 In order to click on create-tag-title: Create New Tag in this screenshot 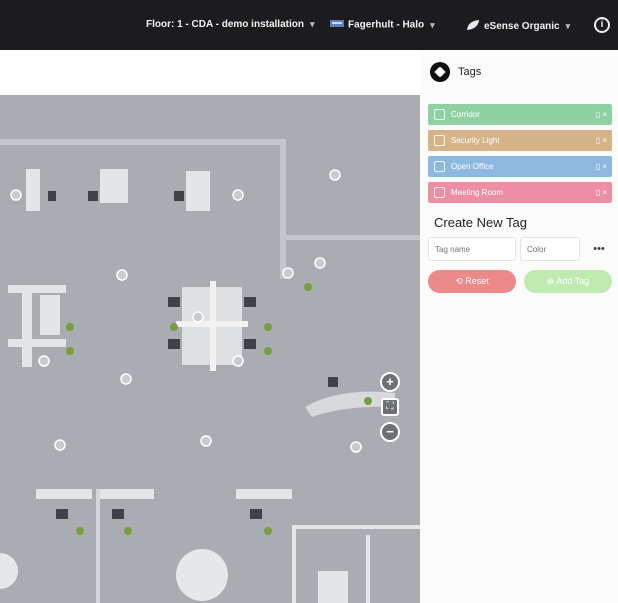, I will do `click(480, 222)`.